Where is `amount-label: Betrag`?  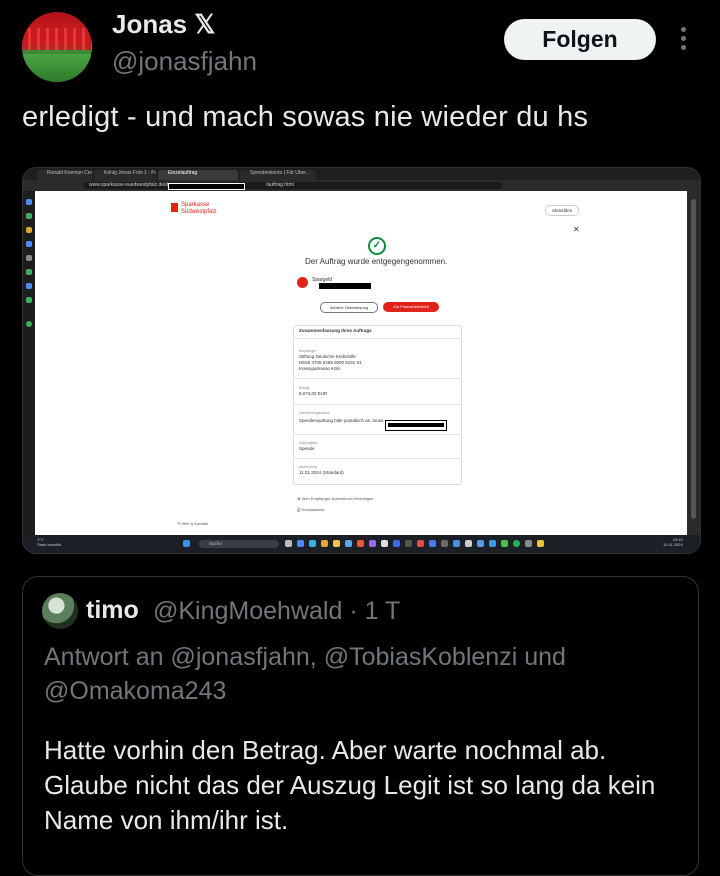 amount-label: Betrag is located at coordinates (304, 388).